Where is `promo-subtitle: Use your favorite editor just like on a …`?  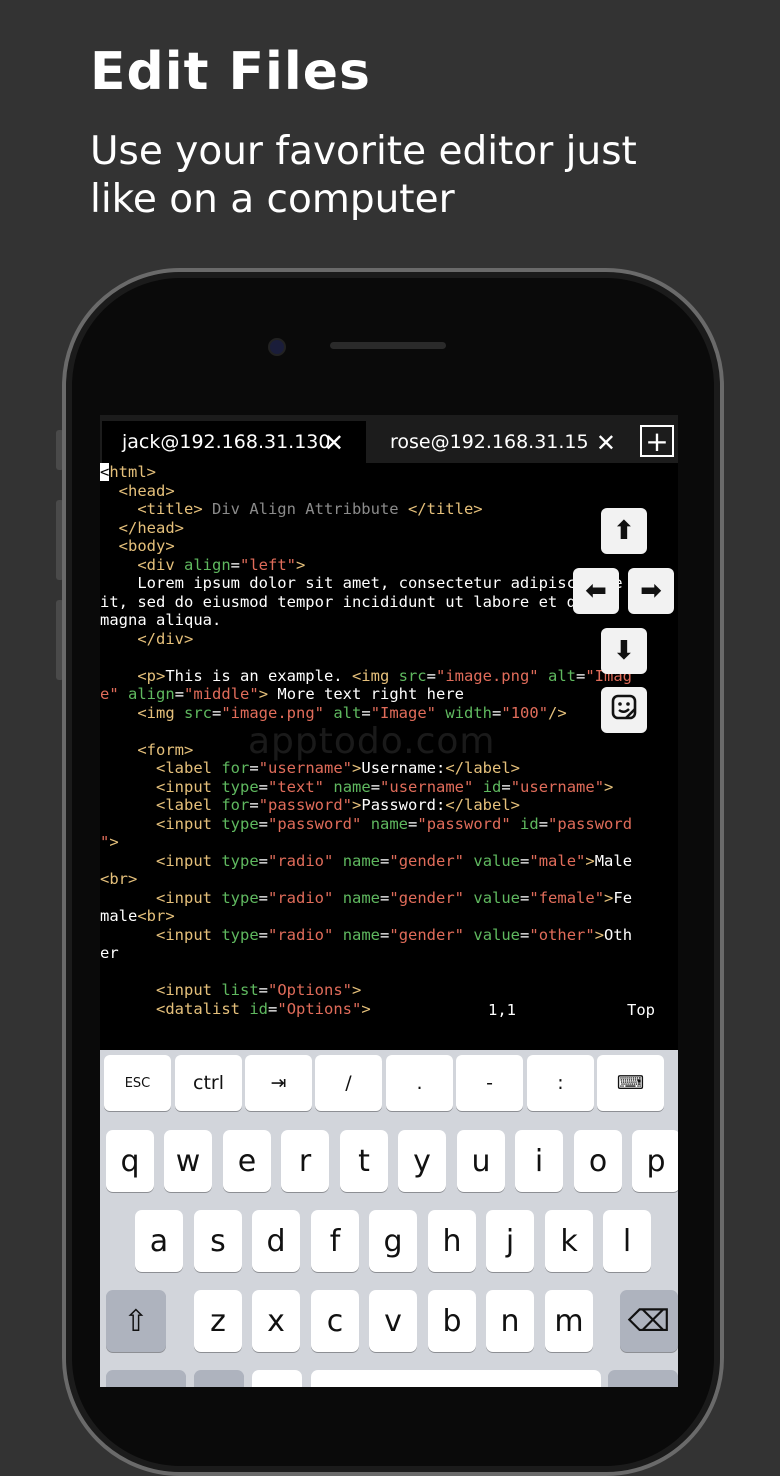
promo-subtitle: Use your favorite editor just like on a … is located at coordinates (363, 175).